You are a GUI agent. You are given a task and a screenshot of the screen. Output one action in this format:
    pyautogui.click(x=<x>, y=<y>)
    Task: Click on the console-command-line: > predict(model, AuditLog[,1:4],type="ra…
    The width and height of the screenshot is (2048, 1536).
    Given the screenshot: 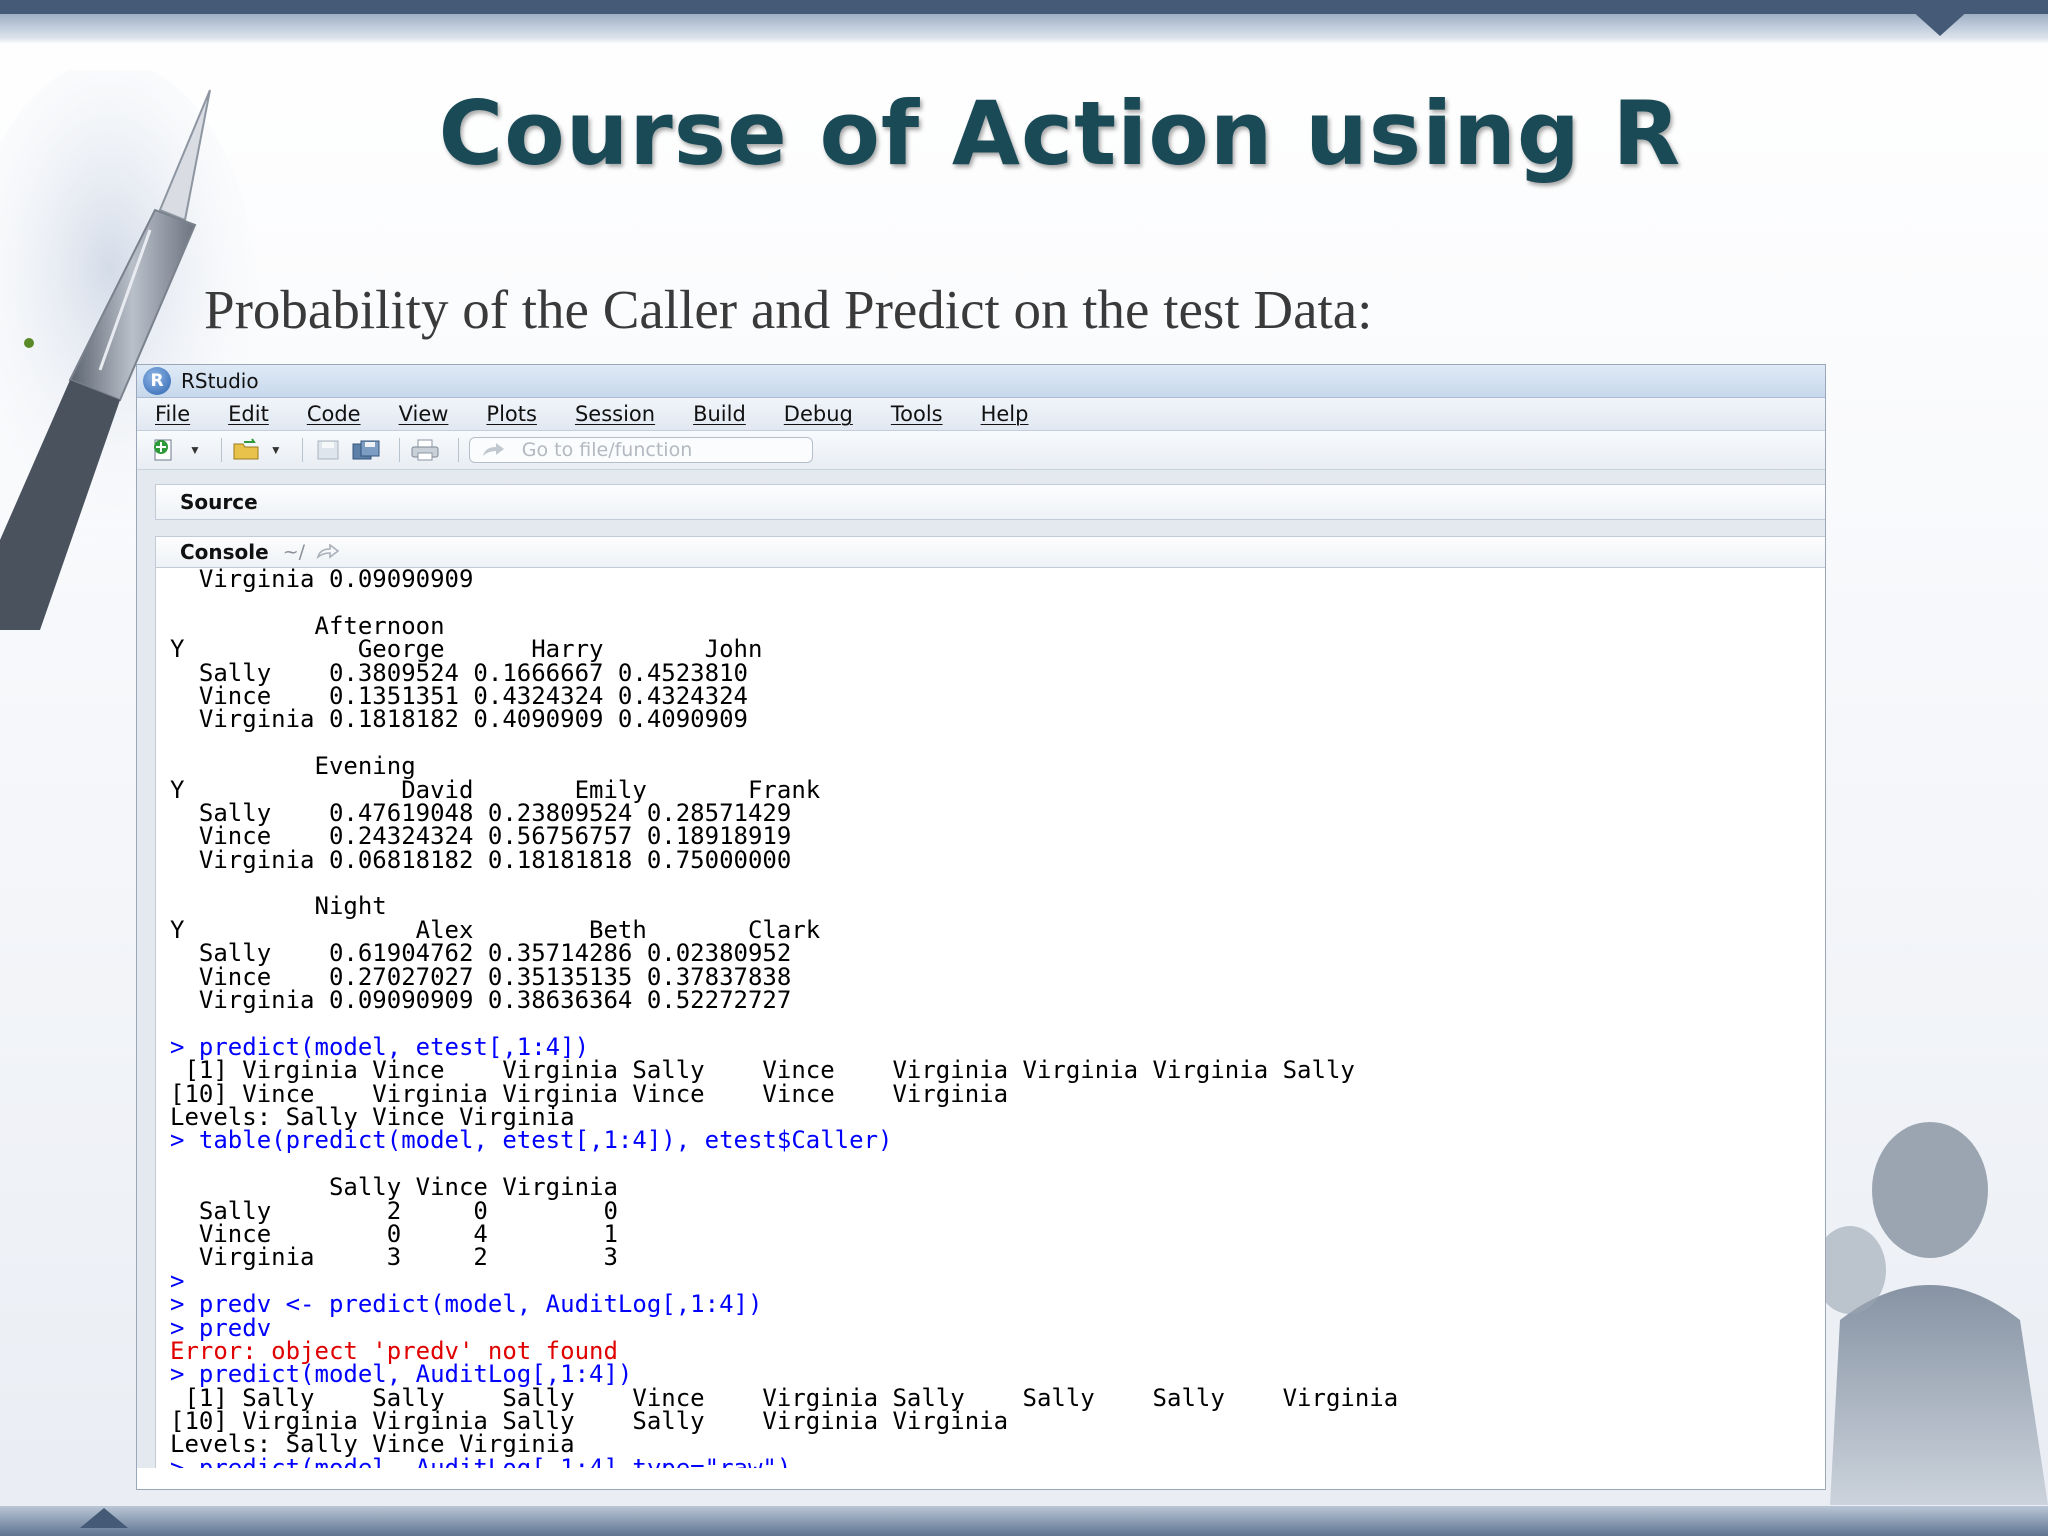 What is the action you would take?
    pyautogui.click(x=481, y=1460)
    